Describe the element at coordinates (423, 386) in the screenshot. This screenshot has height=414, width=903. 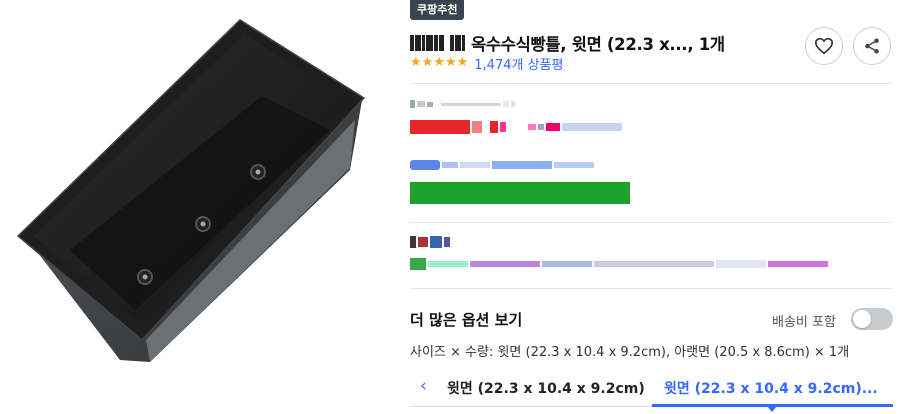
I see `chevron-left-icon: ‹` at that location.